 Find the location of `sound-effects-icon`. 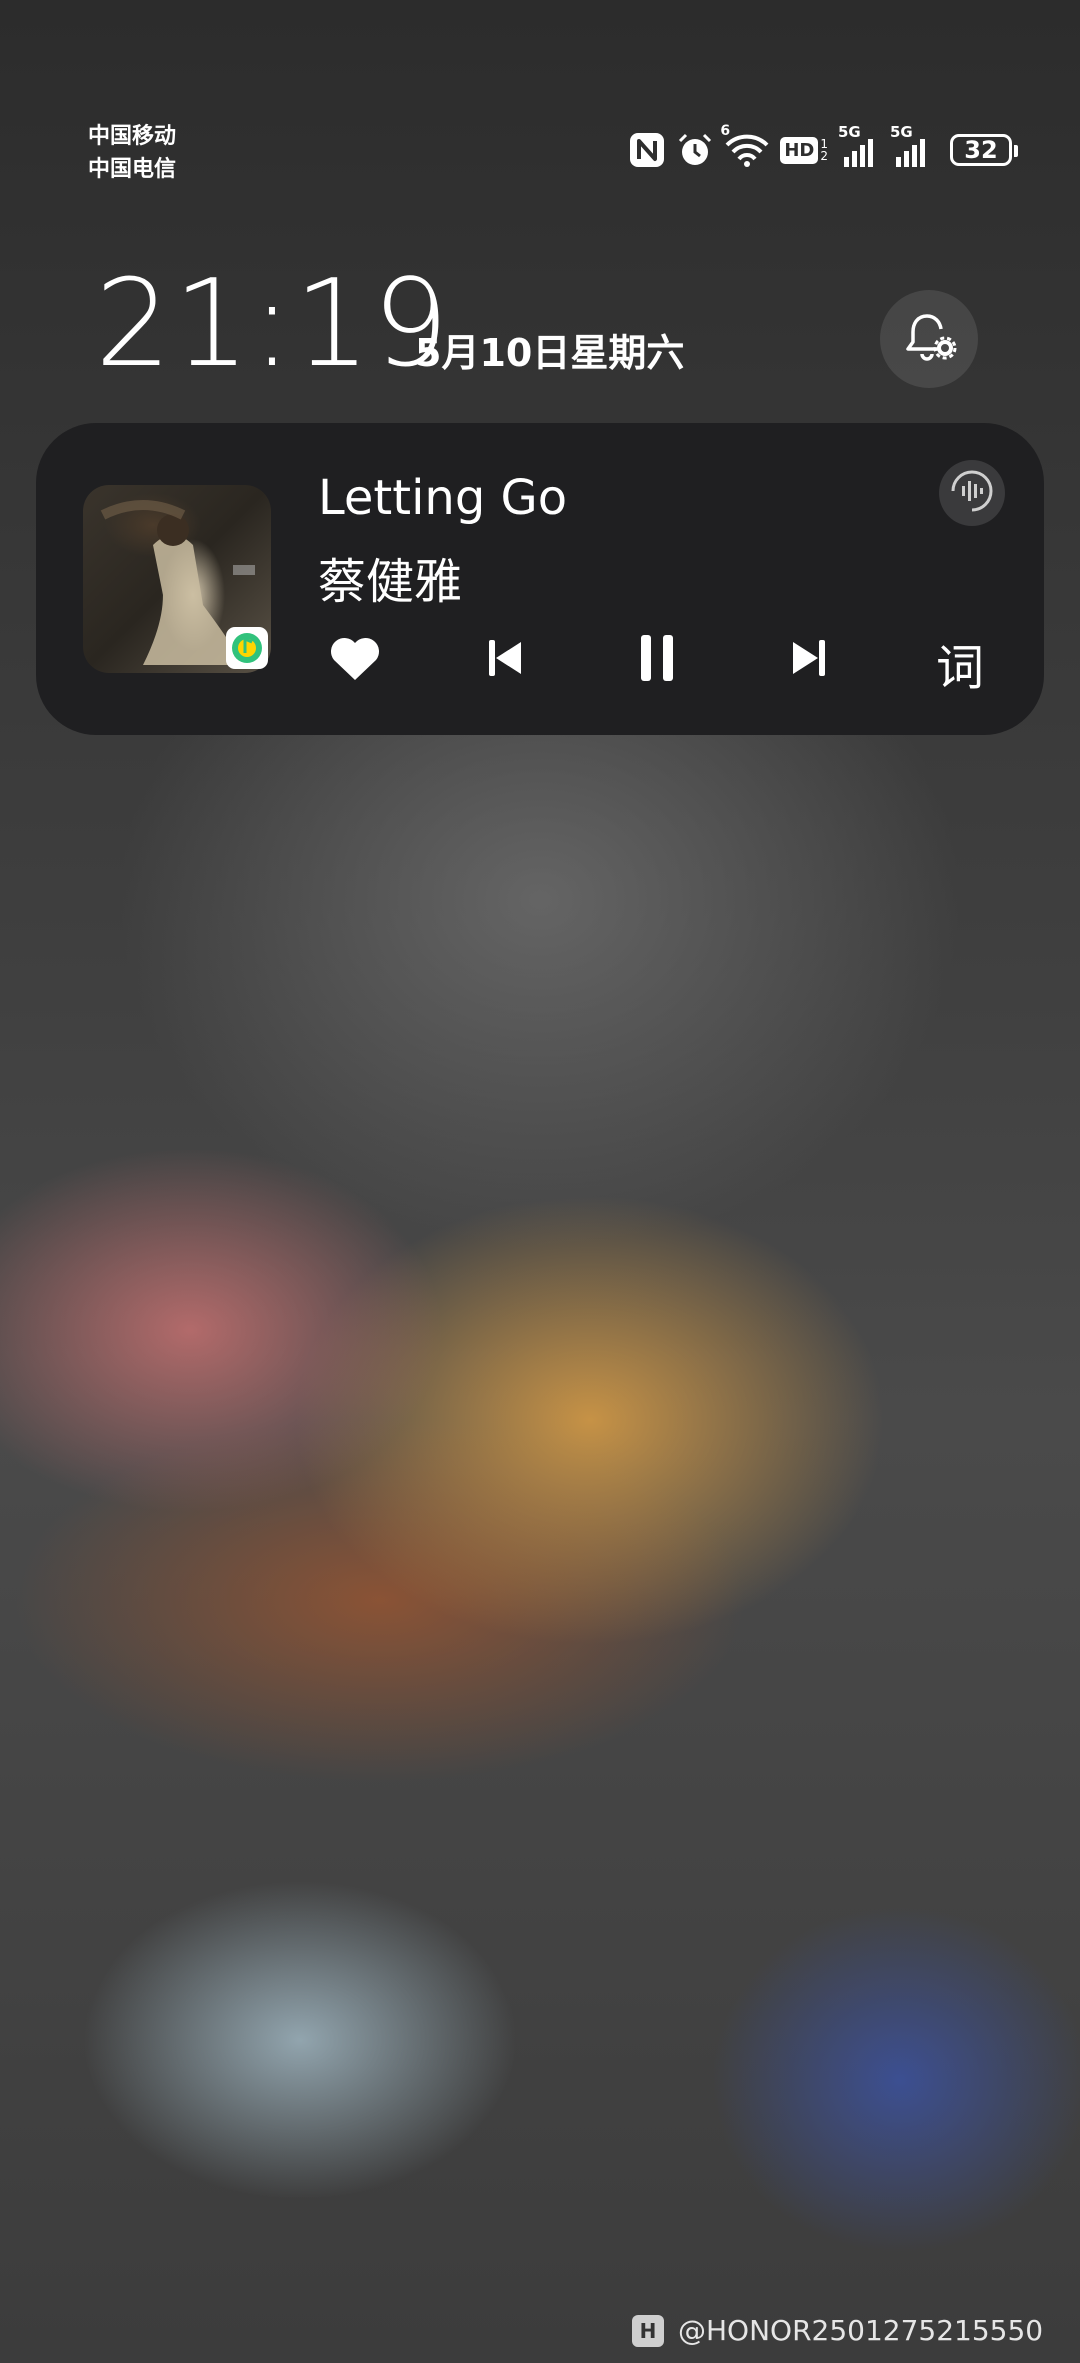

sound-effects-icon is located at coordinates (972, 493).